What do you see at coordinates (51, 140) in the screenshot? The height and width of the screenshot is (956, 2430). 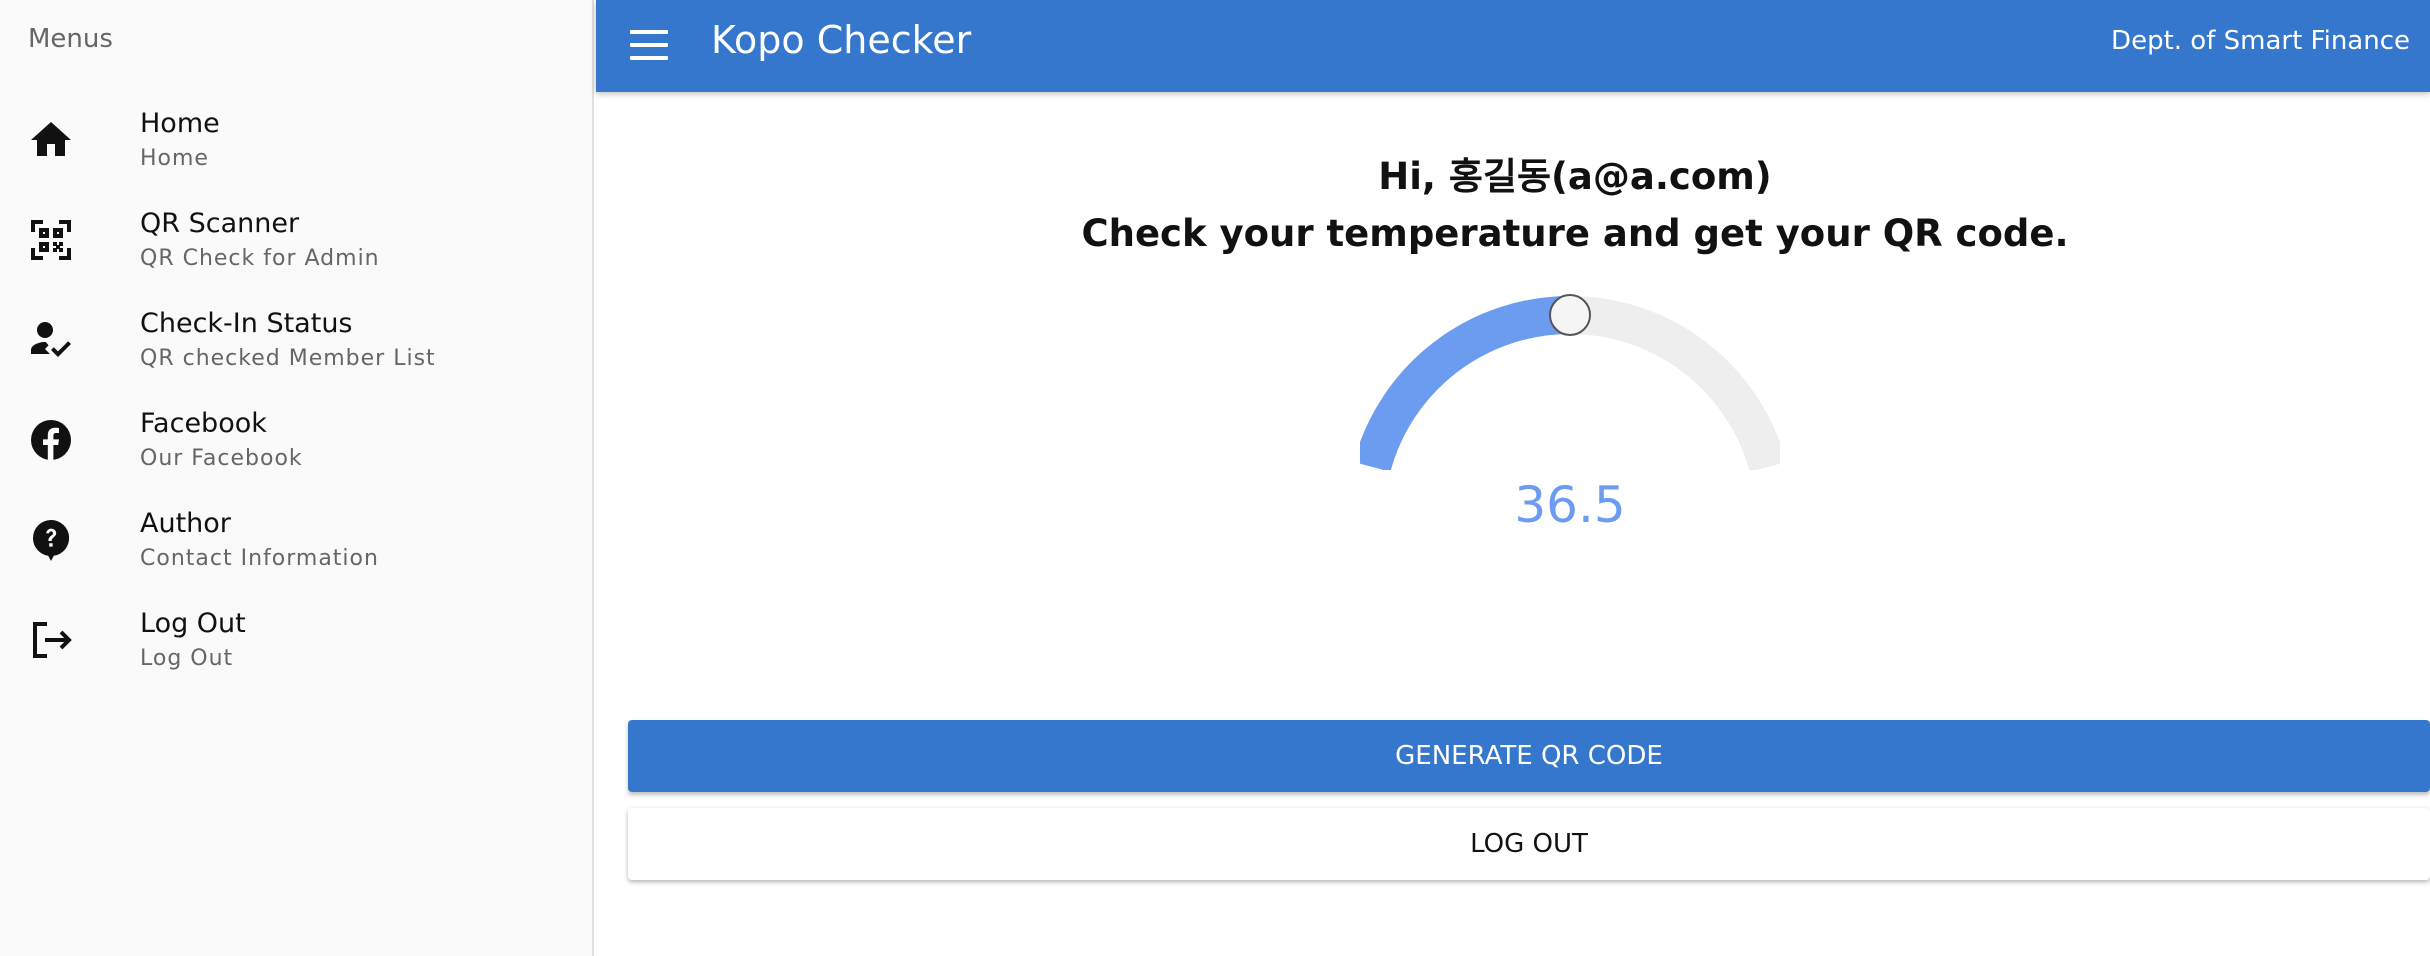 I see `home-icon` at bounding box center [51, 140].